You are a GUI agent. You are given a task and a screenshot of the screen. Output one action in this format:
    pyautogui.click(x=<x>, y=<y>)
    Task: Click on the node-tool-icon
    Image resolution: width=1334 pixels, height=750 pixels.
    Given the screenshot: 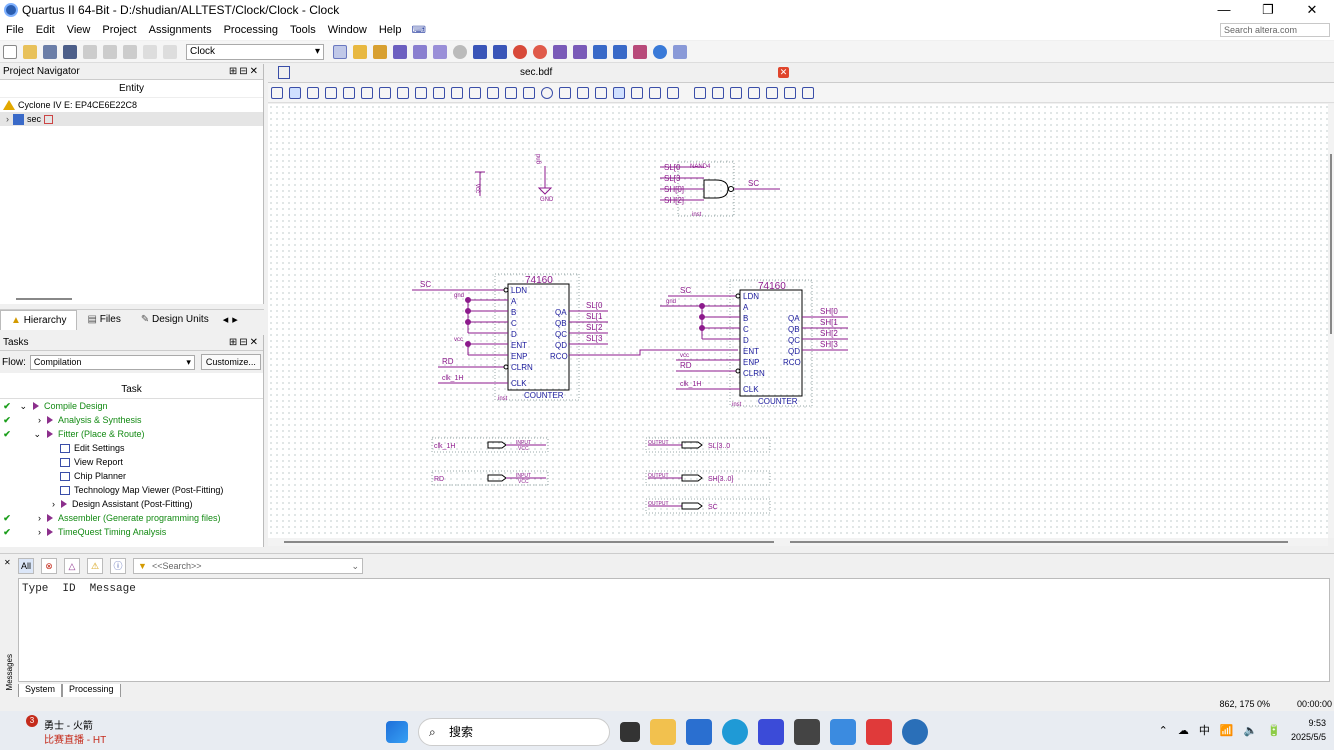 What is the action you would take?
    pyautogui.click(x=475, y=92)
    